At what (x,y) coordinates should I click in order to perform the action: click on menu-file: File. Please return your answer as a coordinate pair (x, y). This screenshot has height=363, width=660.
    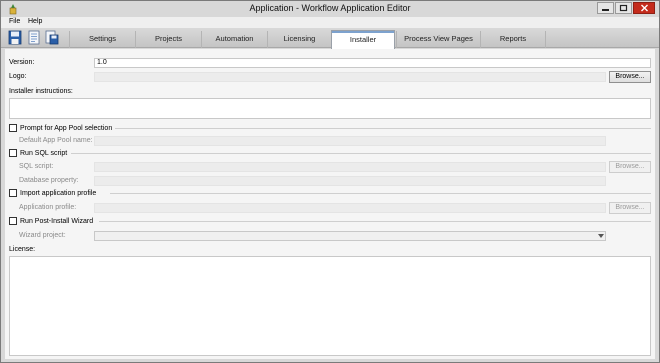
    Looking at the image, I should click on (14, 21).